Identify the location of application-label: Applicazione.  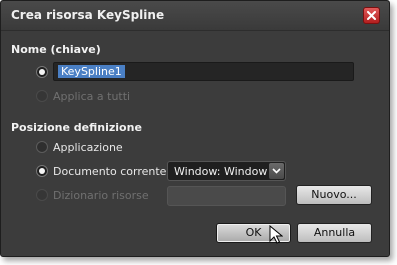
(88, 147).